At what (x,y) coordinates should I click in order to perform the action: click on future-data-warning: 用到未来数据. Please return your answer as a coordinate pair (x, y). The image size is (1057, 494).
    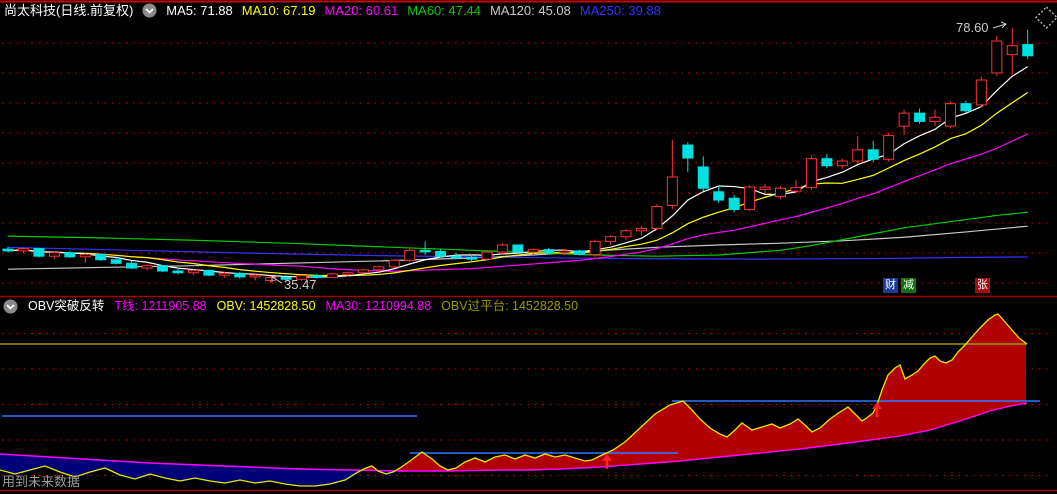
    Looking at the image, I should click on (41, 481).